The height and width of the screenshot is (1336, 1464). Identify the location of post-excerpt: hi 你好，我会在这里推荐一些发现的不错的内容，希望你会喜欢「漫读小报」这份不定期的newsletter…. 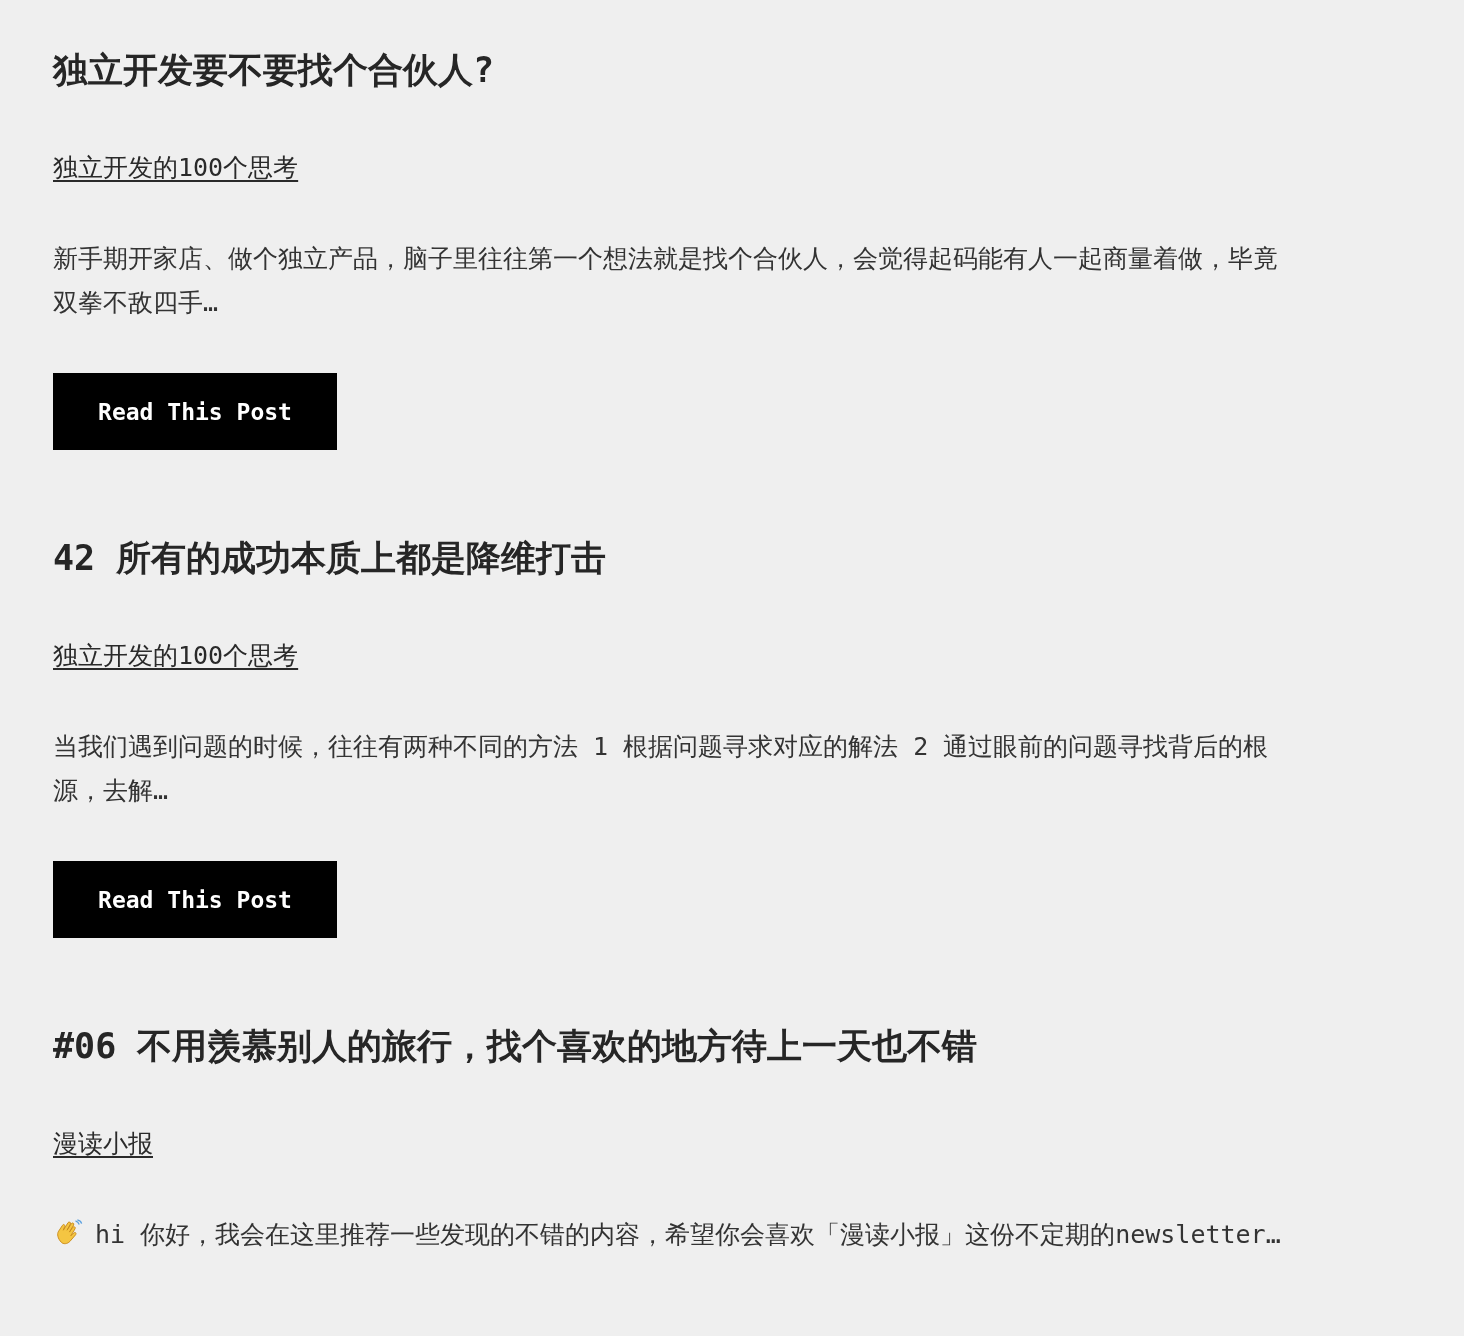
(675, 1235).